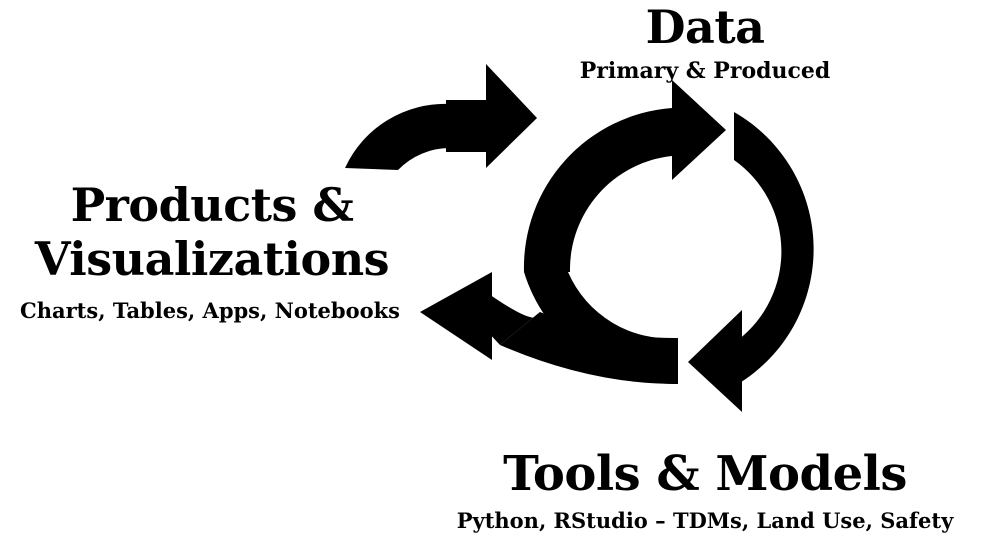 The height and width of the screenshot is (546, 990). Describe the element at coordinates (212, 205) in the screenshot. I see `products-node-title-line1: Products &` at that location.